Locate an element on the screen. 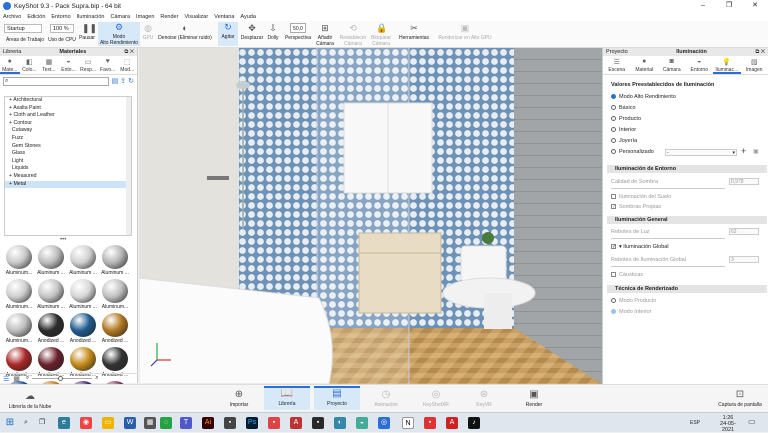 This screenshot has width=768, height=433. preset-joyeria: Joyería is located at coordinates (624, 141).